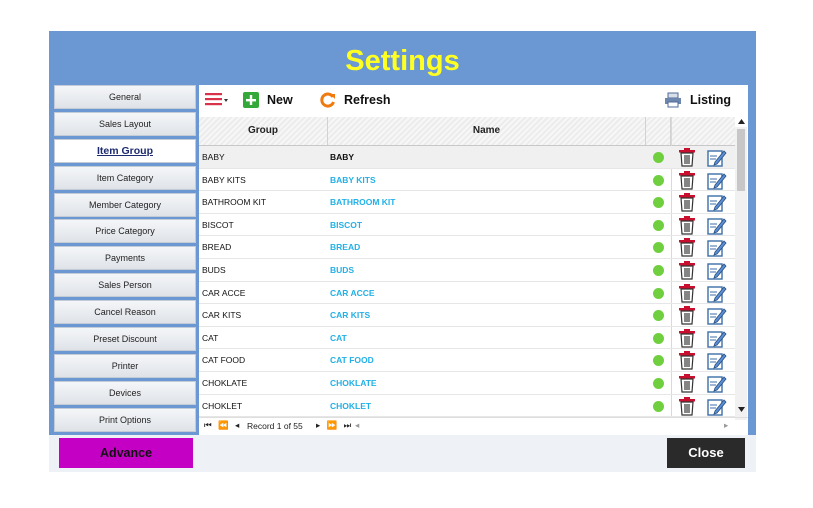 The width and height of the screenshot is (813, 508). What do you see at coordinates (125, 177) in the screenshot?
I see `sidebar-item-item-category: Item Category` at bounding box center [125, 177].